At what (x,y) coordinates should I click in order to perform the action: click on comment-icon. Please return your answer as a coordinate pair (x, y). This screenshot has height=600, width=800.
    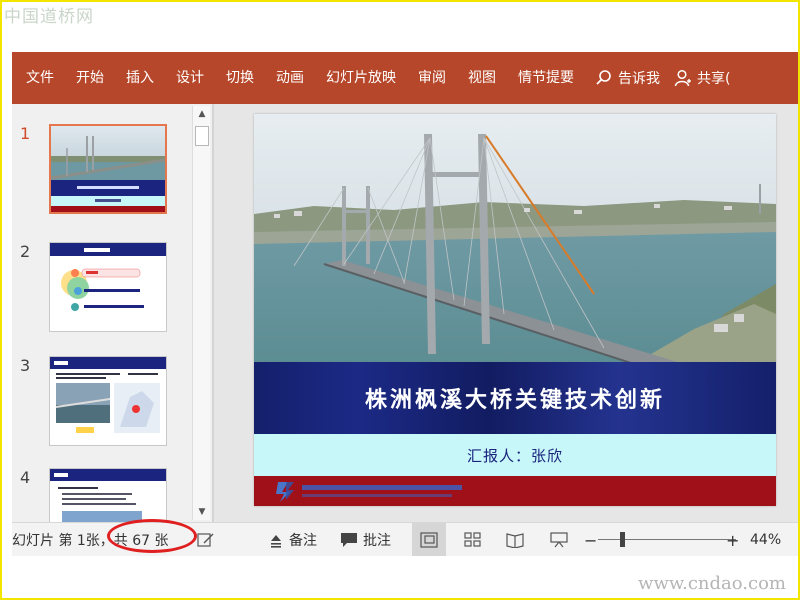
    Looking at the image, I should click on (349, 540).